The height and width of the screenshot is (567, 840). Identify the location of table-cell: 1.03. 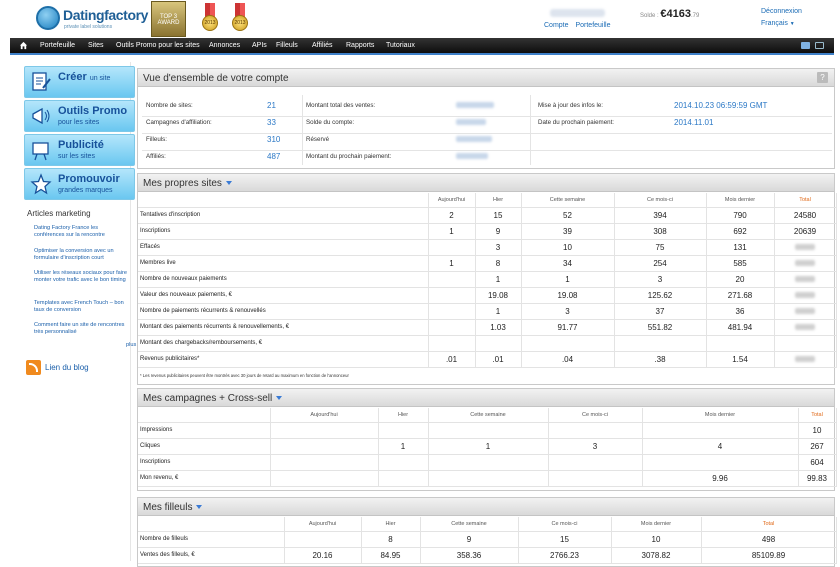
(498, 327).